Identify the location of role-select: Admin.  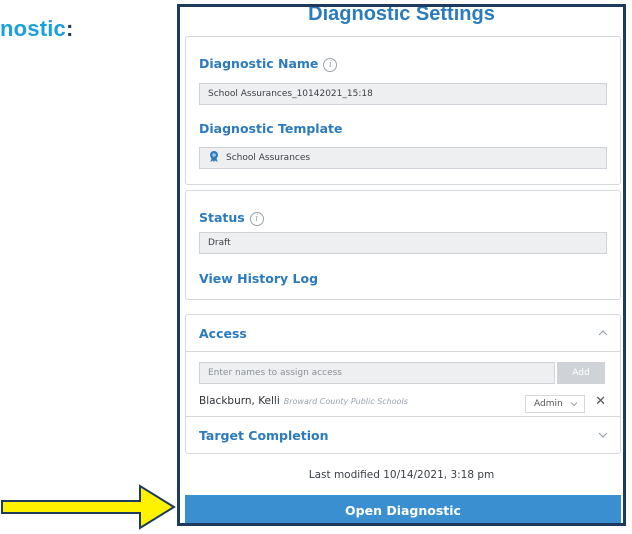
(555, 404).